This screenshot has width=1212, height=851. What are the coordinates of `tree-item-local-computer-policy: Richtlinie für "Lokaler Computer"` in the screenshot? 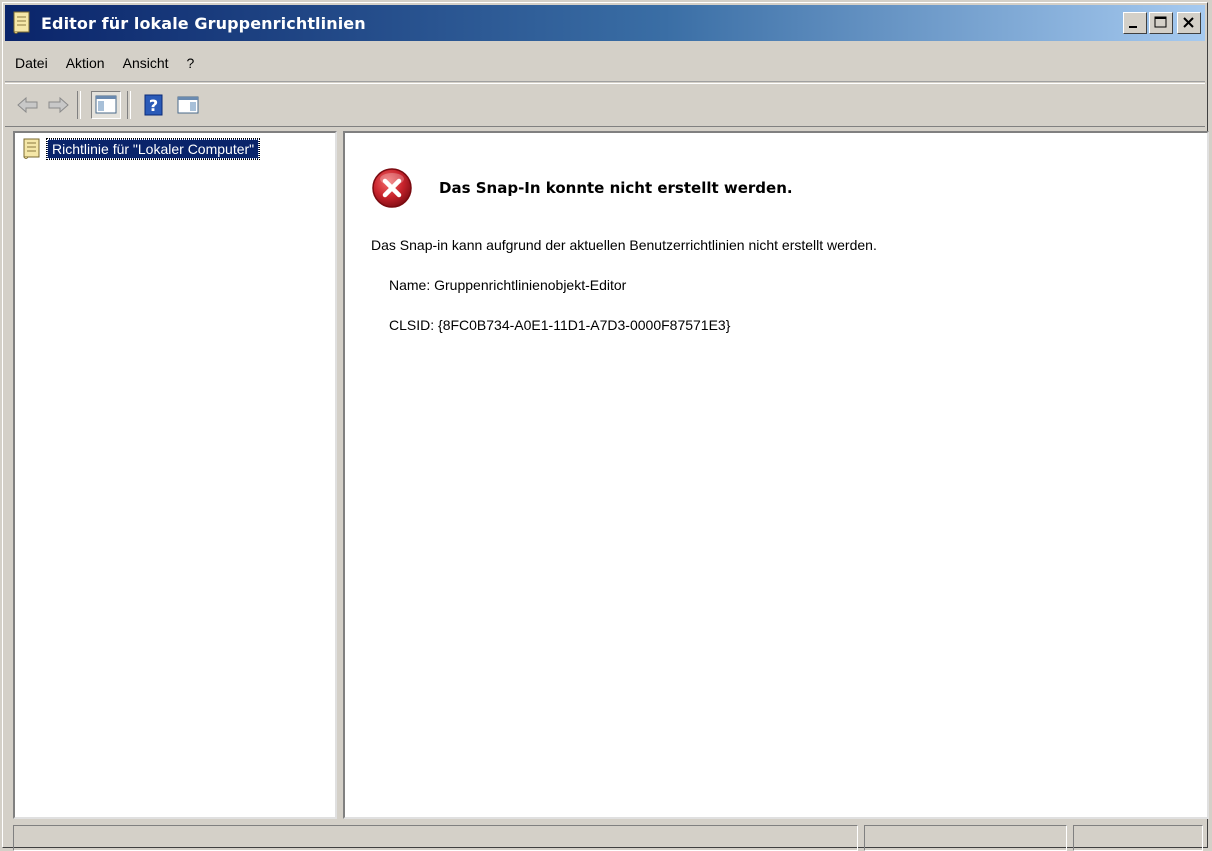 It's located at (141, 149).